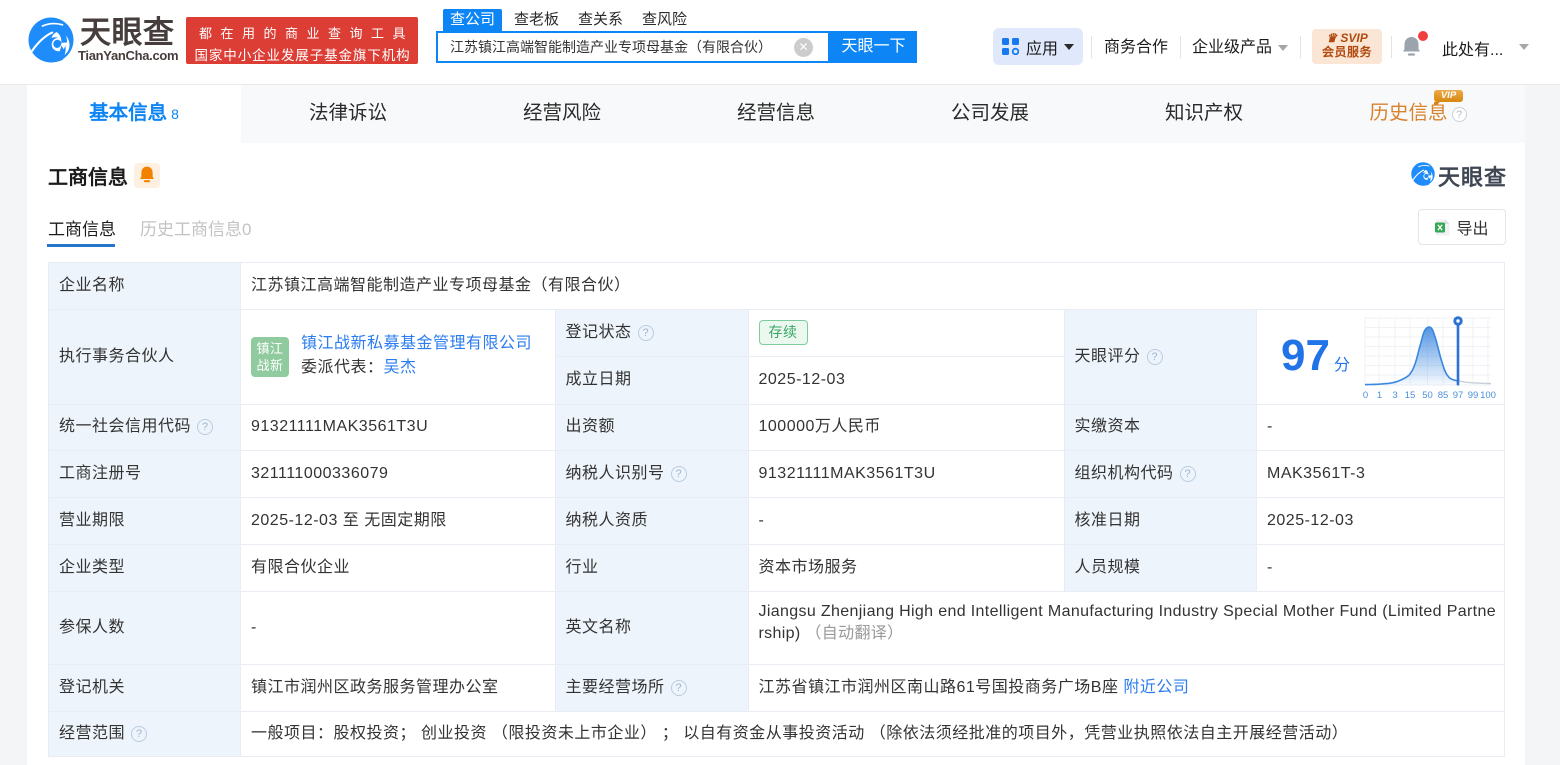  I want to click on svg-text: 50, so click(1427, 395).